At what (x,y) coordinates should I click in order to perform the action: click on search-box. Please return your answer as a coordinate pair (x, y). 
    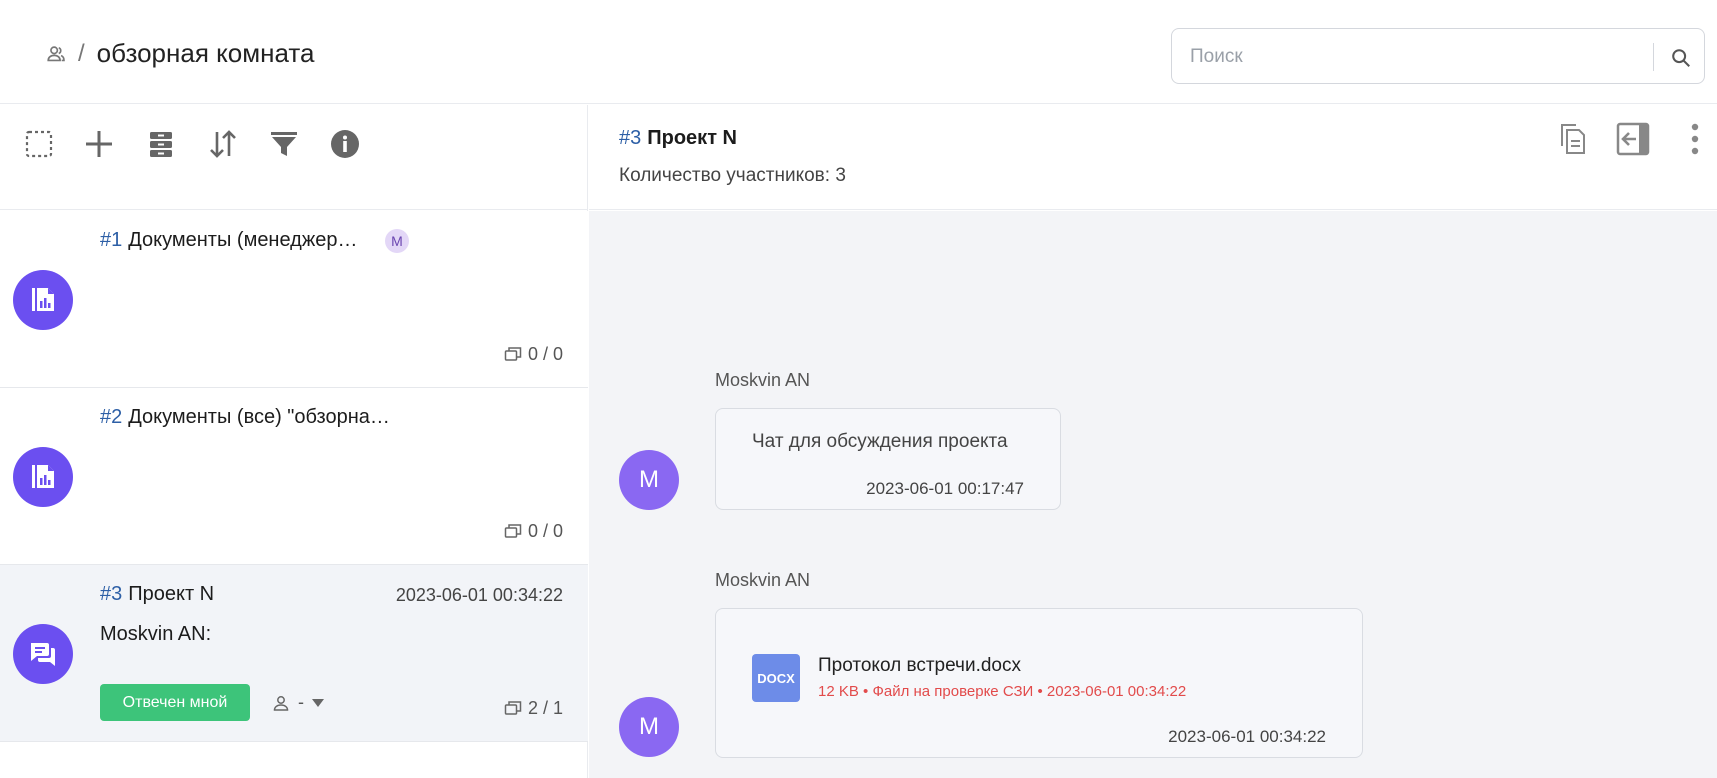
    Looking at the image, I should click on (1438, 56).